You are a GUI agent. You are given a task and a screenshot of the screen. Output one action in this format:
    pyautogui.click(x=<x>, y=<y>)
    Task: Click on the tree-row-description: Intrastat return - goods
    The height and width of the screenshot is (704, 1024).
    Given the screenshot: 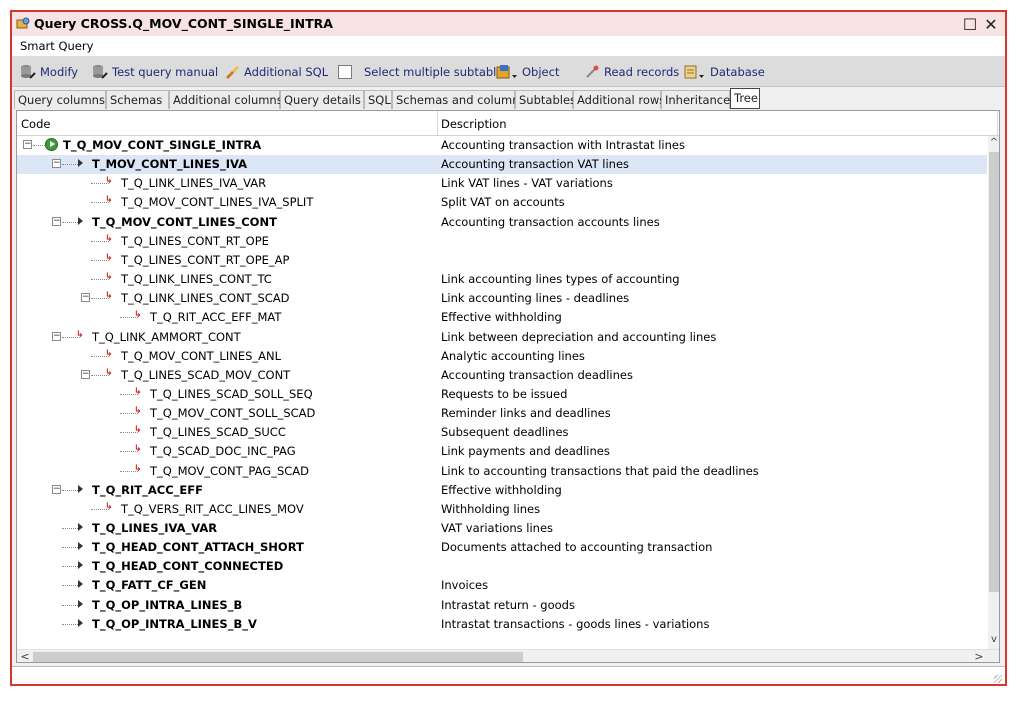 What is the action you would take?
    pyautogui.click(x=508, y=605)
    